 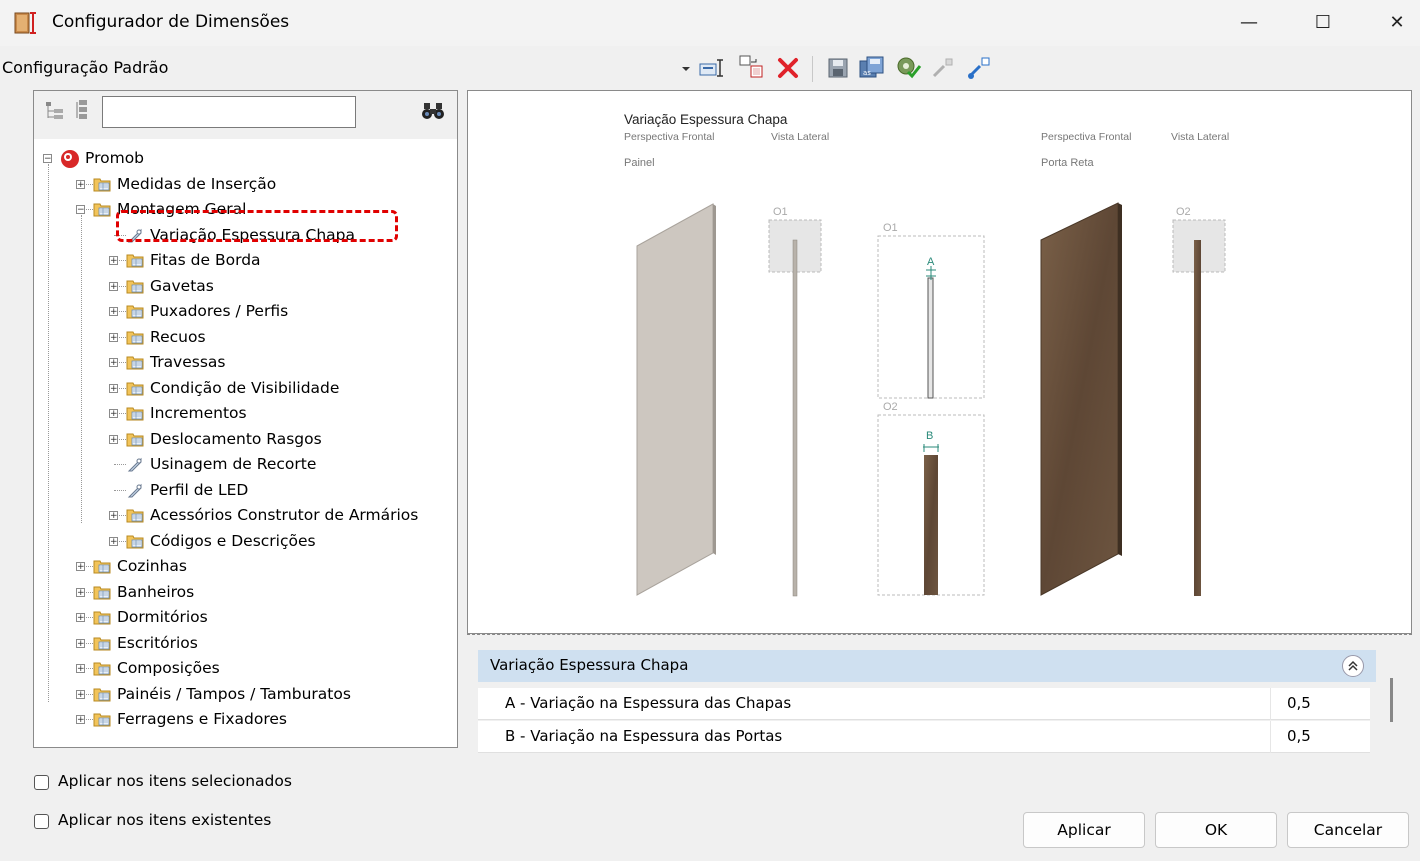 What do you see at coordinates (196, 184) in the screenshot?
I see `tree-item-label: Medidas de Inserção` at bounding box center [196, 184].